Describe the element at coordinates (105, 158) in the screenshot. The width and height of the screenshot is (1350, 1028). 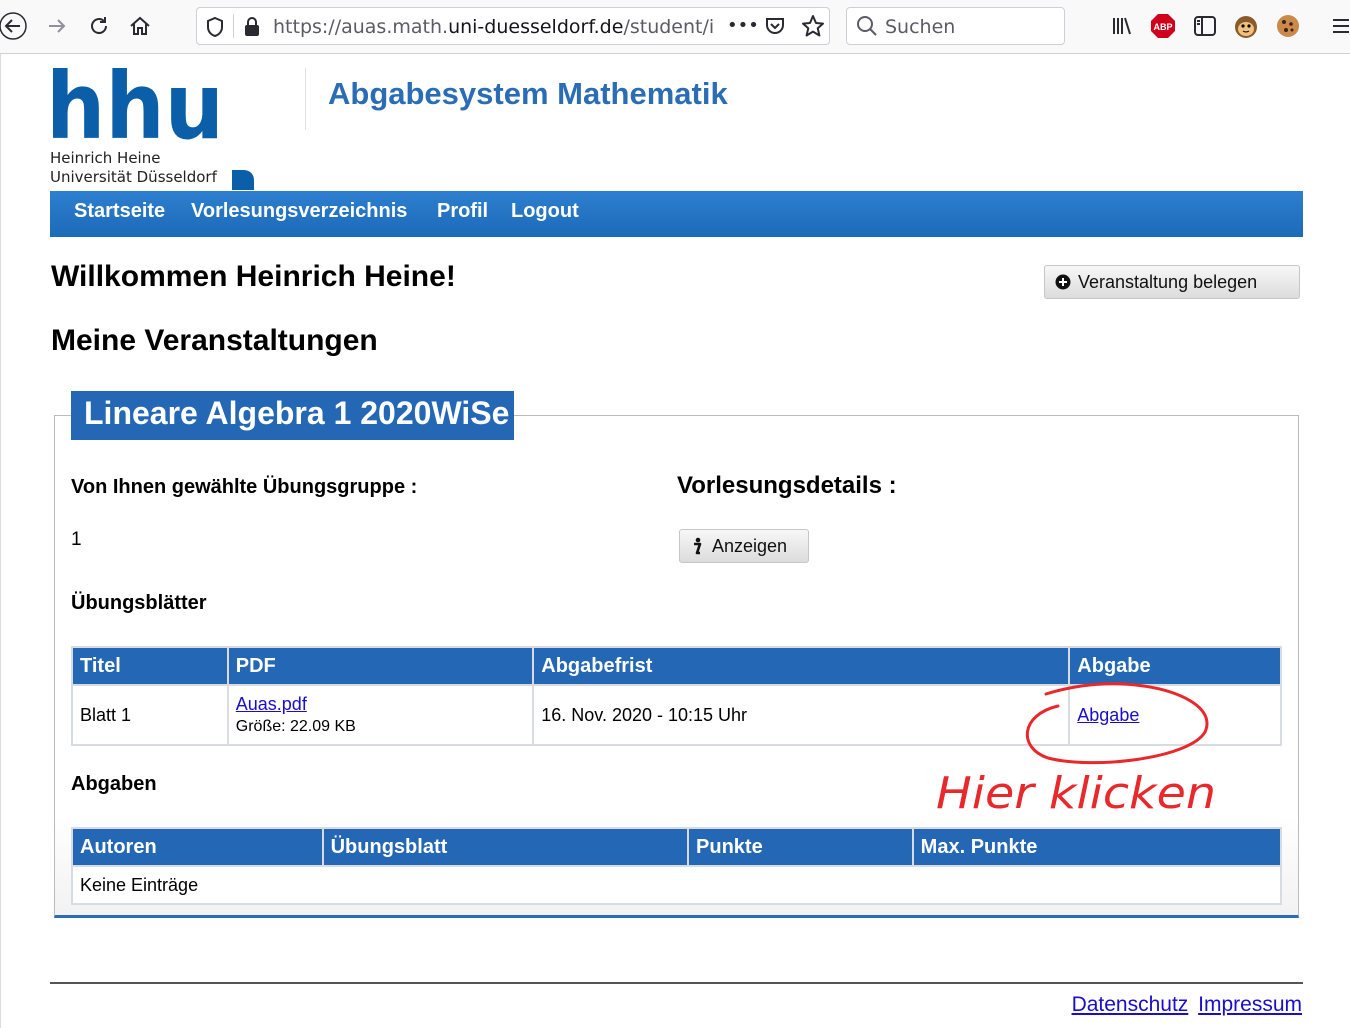
I see `logo-line1: Heinrich Heine` at that location.